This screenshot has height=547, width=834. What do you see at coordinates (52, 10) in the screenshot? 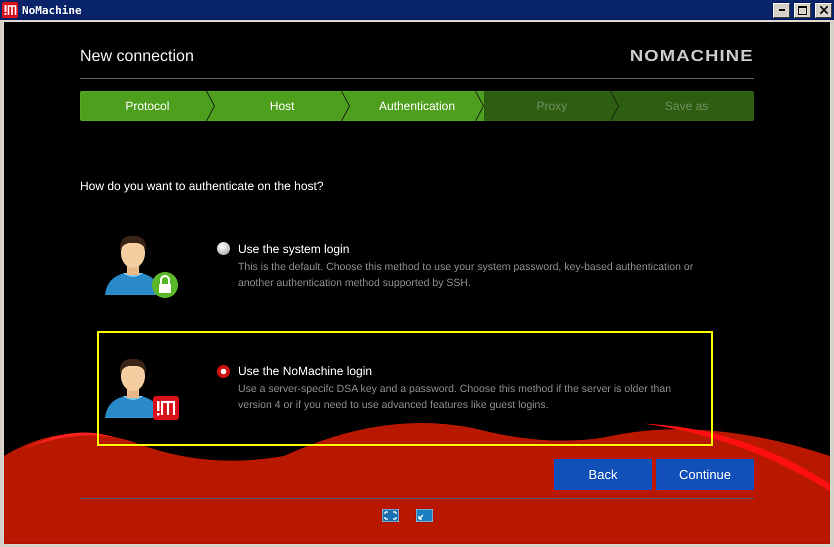
I see `window-title: NoMachine` at bounding box center [52, 10].